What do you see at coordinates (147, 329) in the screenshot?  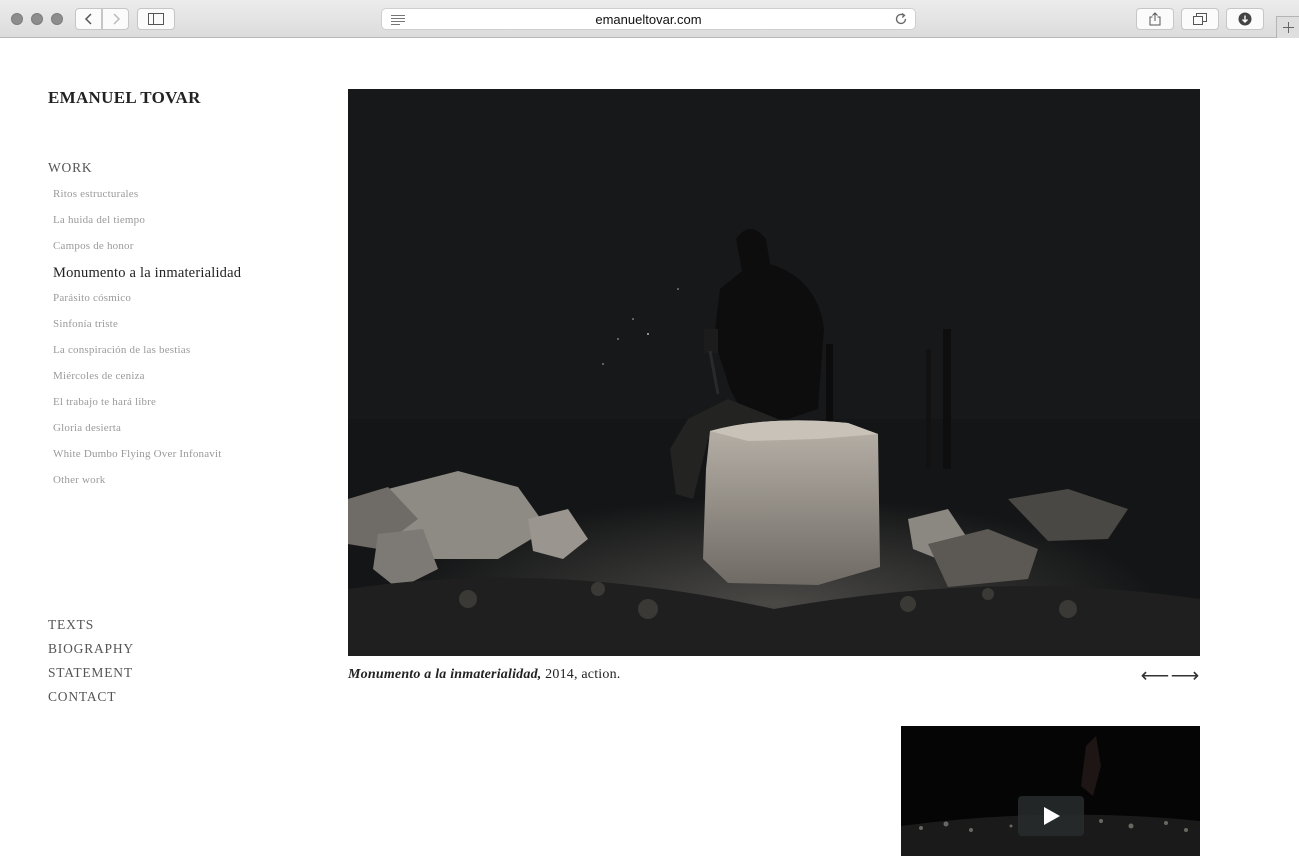 I see `work-item: Sinfonía triste` at bounding box center [147, 329].